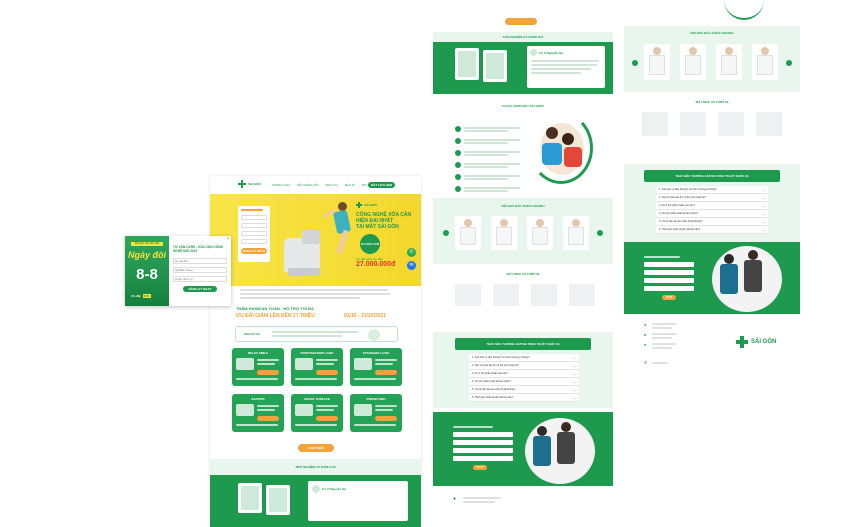  What do you see at coordinates (645, 324) in the screenshot?
I see `location-pin-icon: ●` at bounding box center [645, 324].